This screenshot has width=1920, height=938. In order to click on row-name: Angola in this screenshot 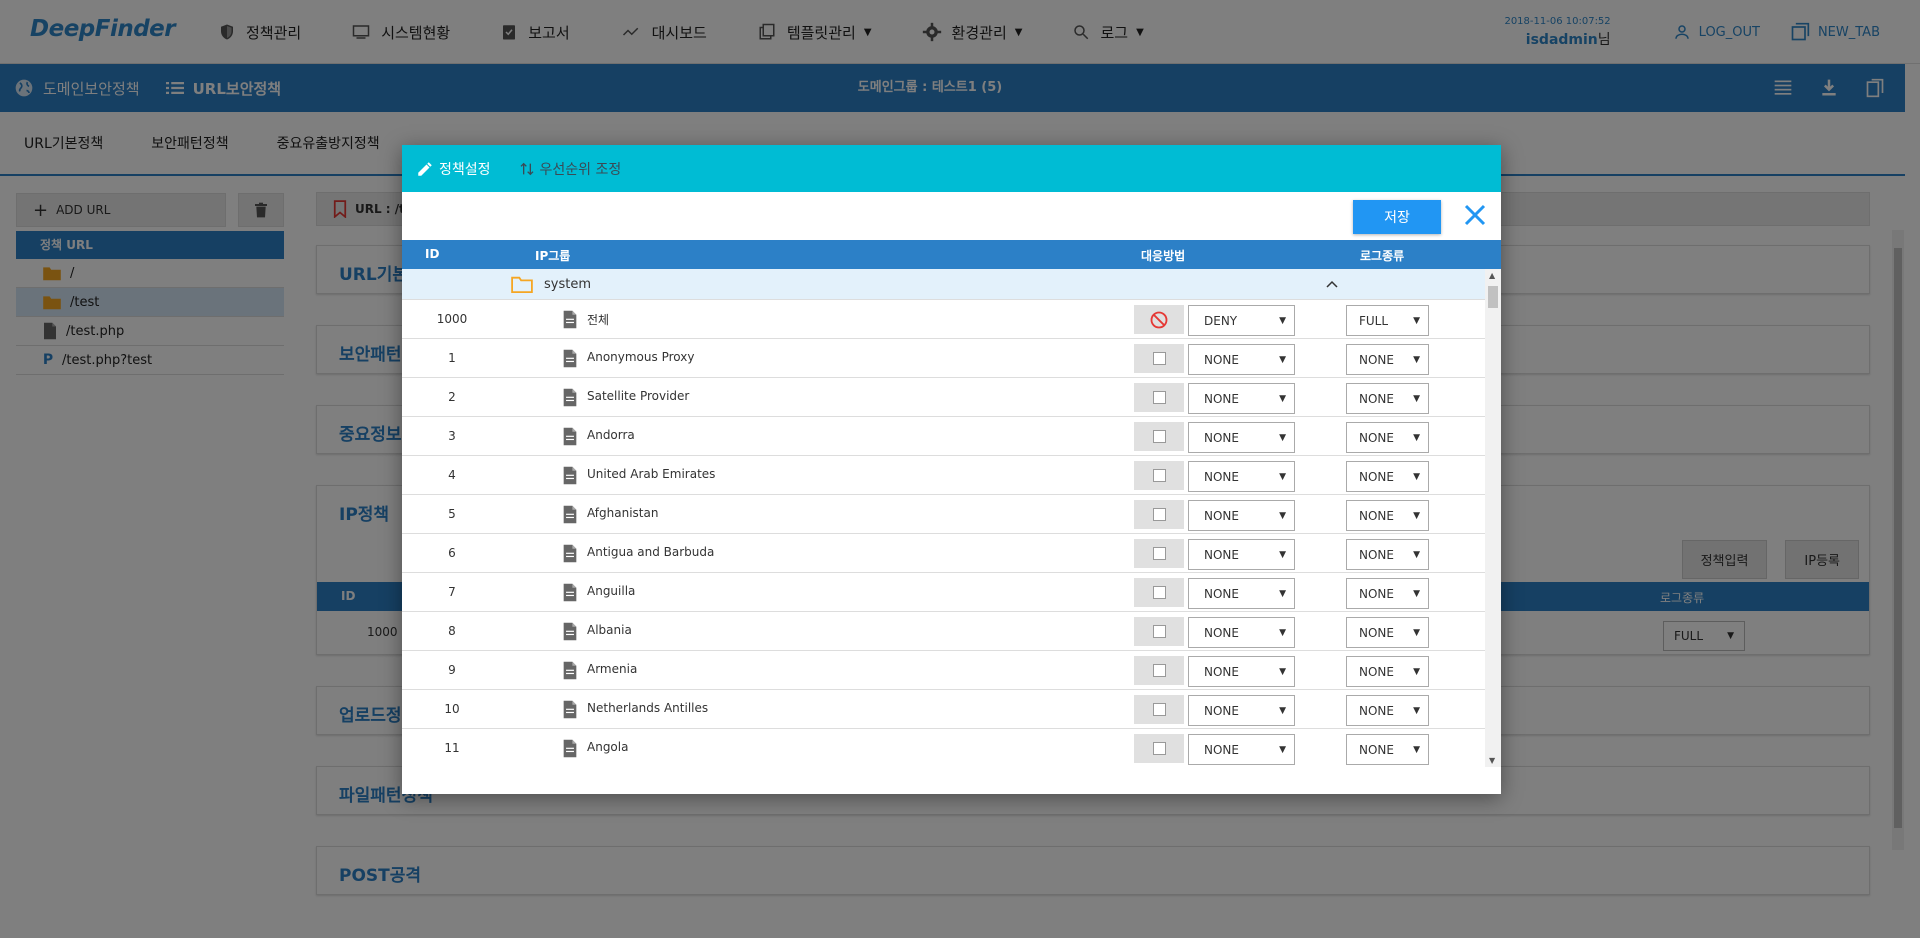, I will do `click(608, 747)`.